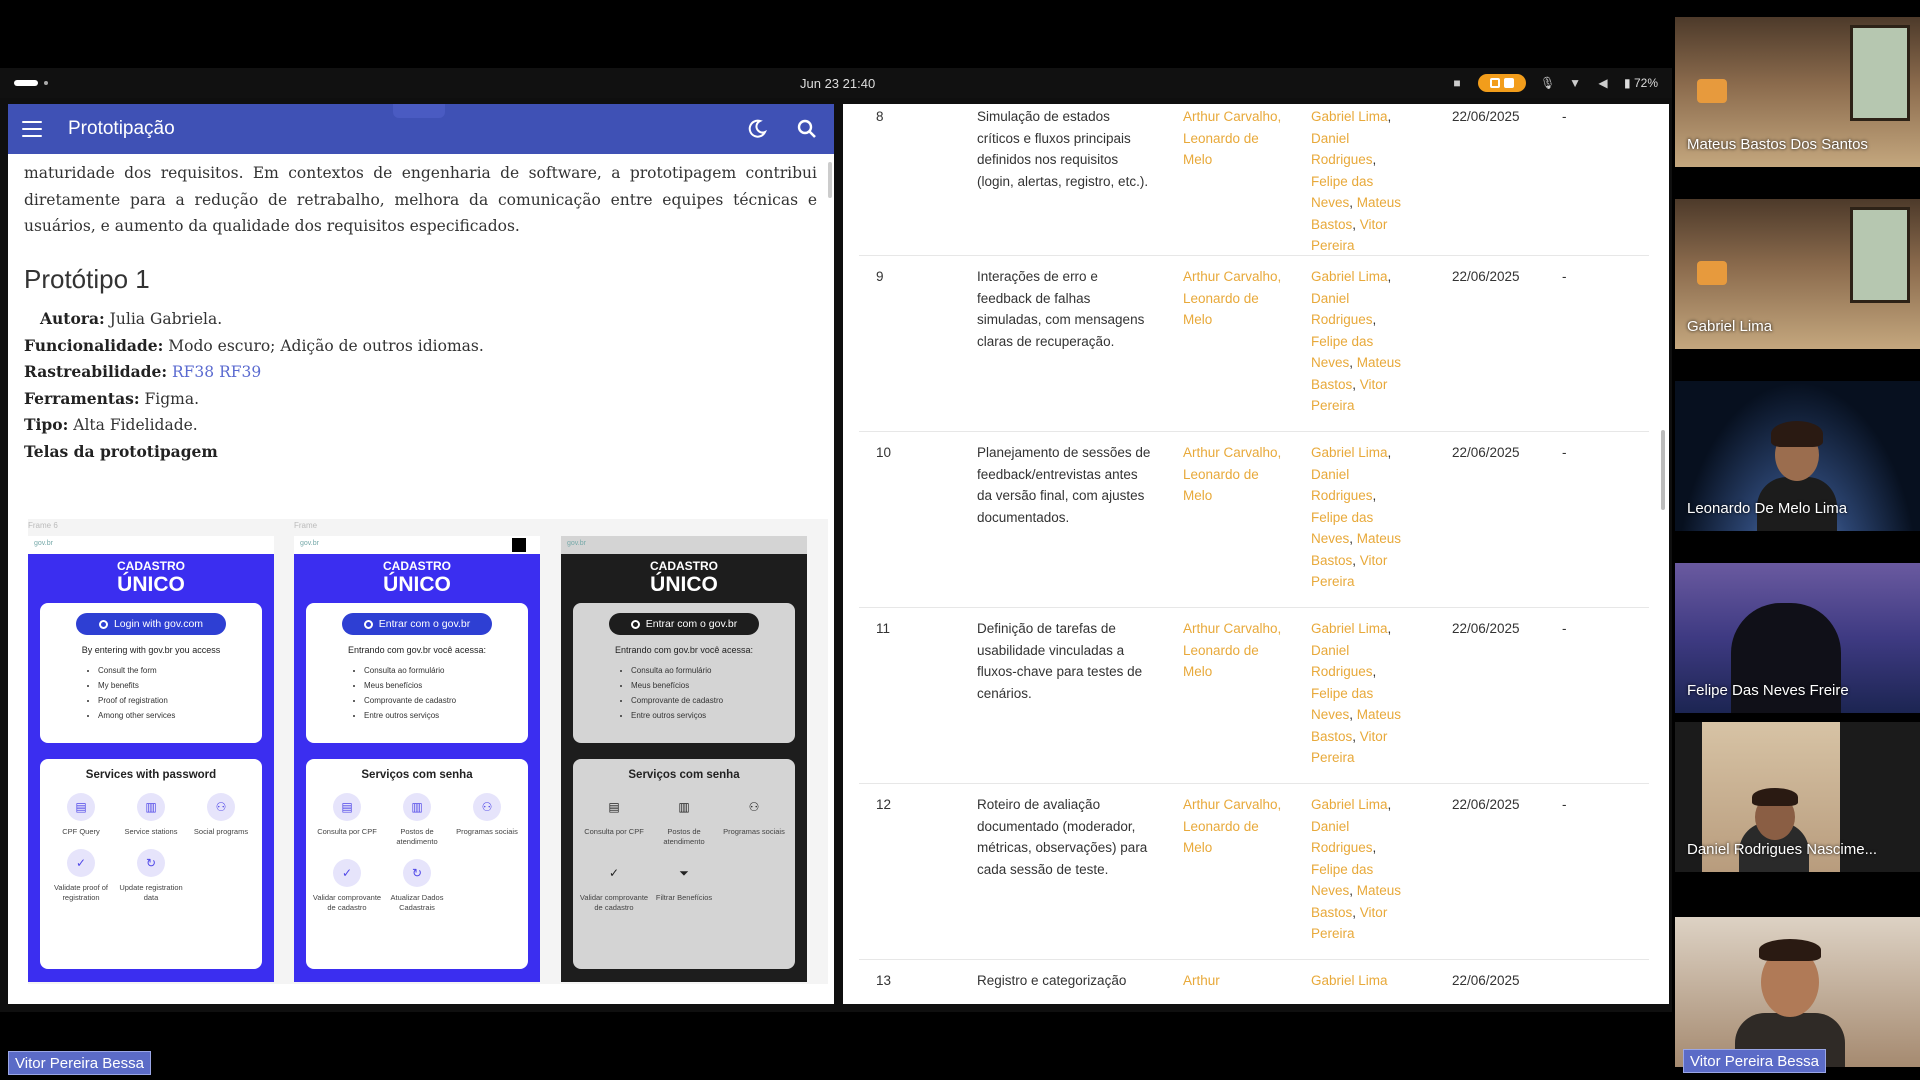 The height and width of the screenshot is (1080, 1920). What do you see at coordinates (1712, 273) in the screenshot?
I see `background-fireplace` at bounding box center [1712, 273].